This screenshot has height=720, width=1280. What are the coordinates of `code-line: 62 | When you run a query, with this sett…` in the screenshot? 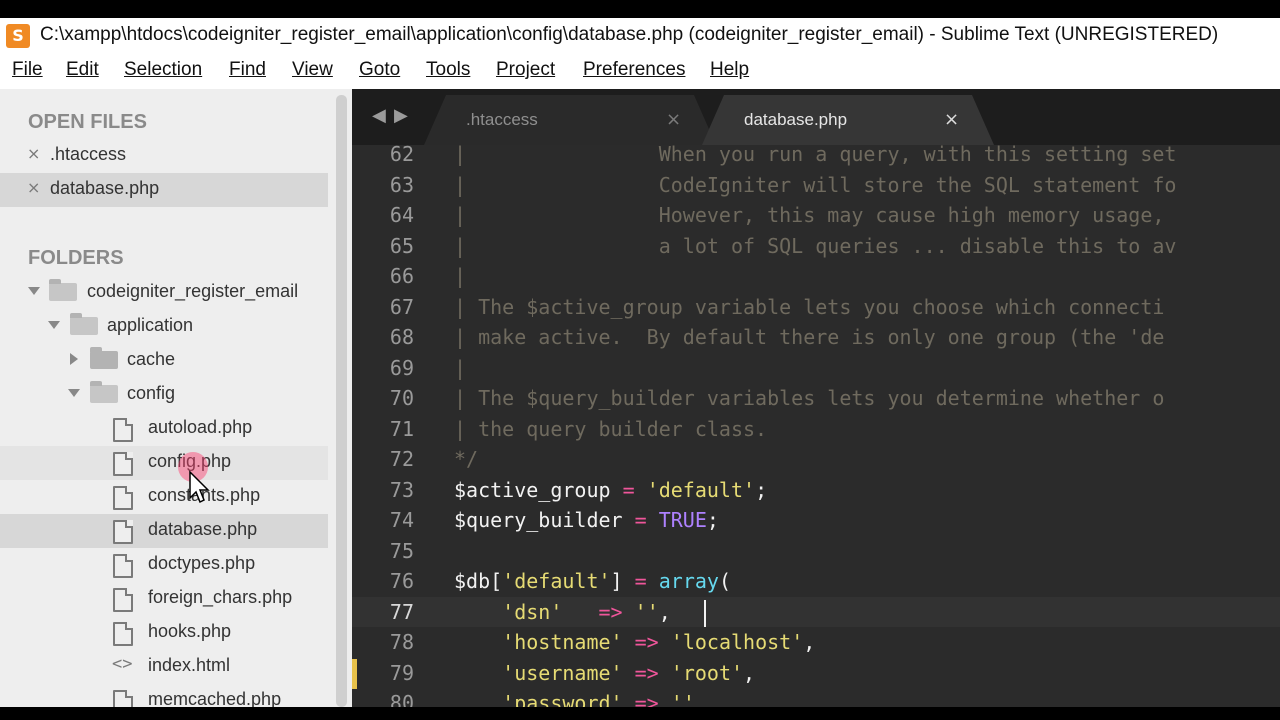 It's located at (816, 154).